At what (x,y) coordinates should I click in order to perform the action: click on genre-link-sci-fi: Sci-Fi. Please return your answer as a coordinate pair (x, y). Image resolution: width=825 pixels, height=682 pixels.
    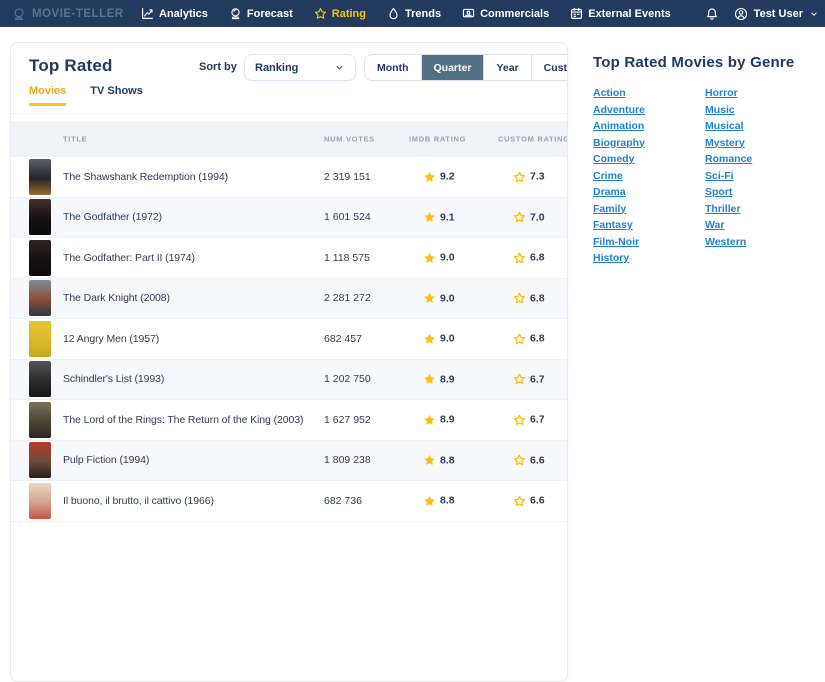
    Looking at the image, I should click on (719, 176).